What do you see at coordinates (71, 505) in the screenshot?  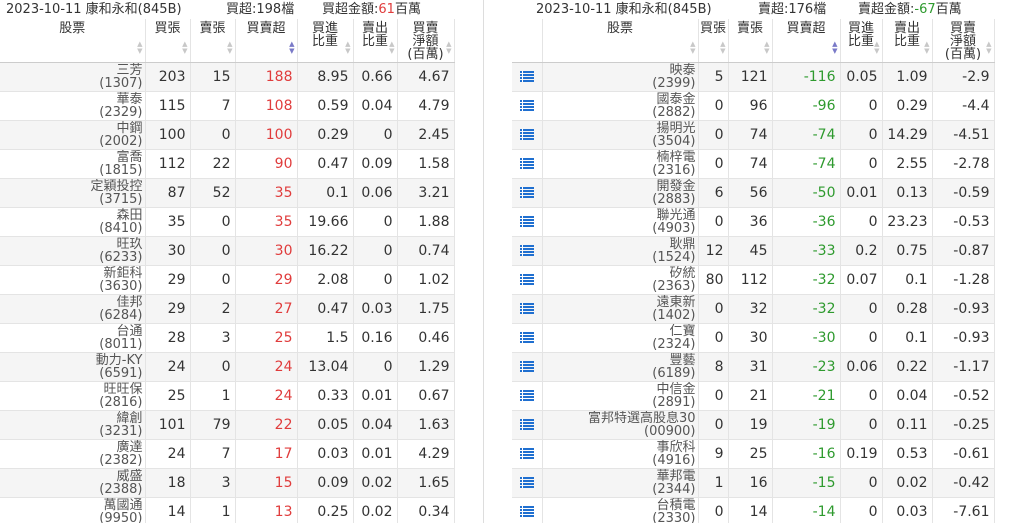 I see `stock-name: 萬國通` at bounding box center [71, 505].